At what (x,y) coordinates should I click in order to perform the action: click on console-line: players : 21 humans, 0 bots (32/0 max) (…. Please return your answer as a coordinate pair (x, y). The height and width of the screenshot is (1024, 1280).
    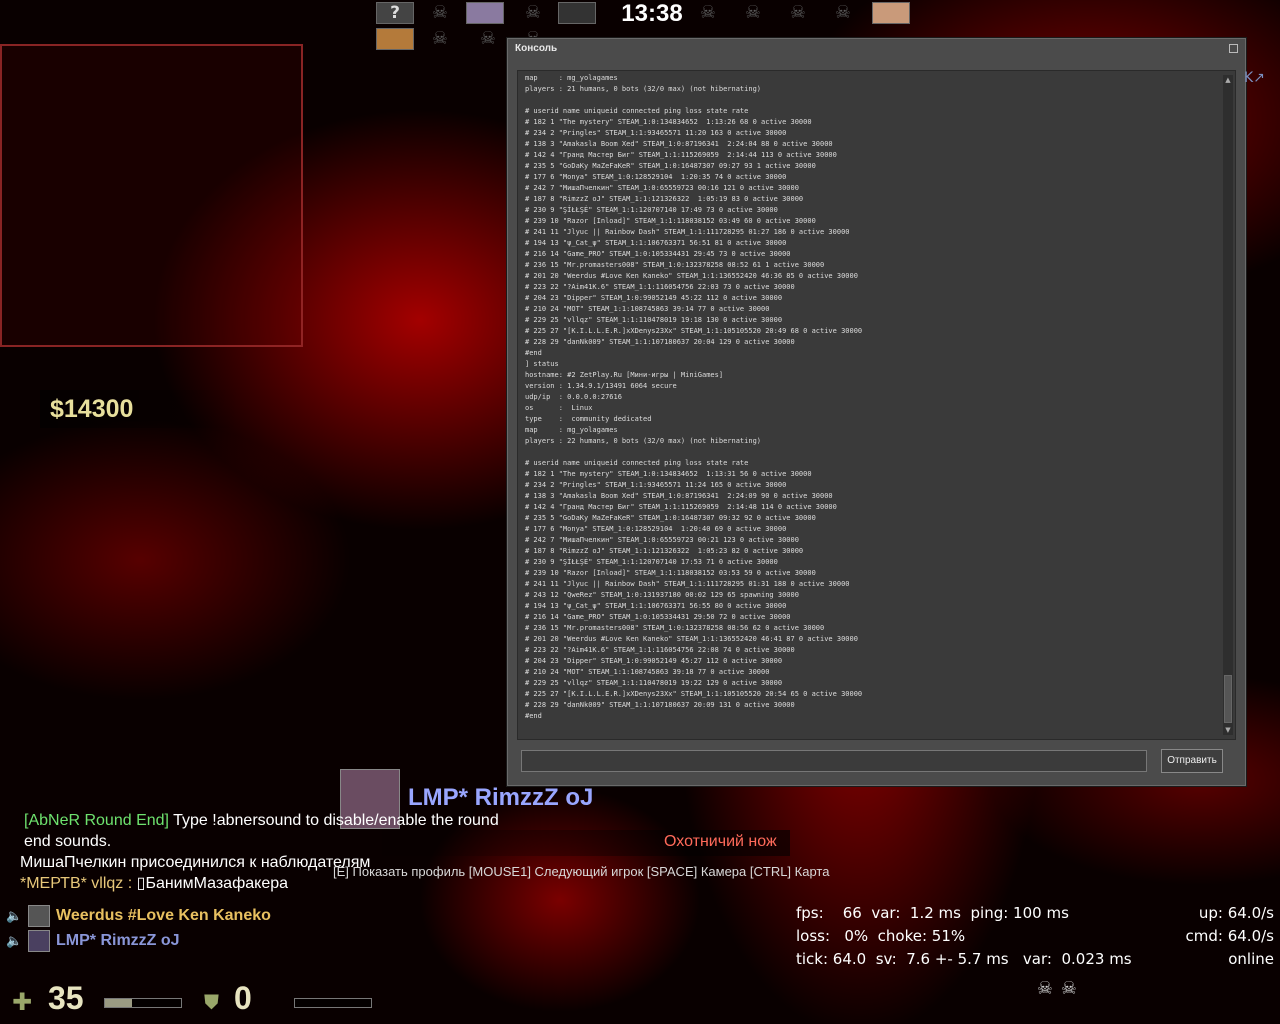
    Looking at the image, I should click on (643, 89).